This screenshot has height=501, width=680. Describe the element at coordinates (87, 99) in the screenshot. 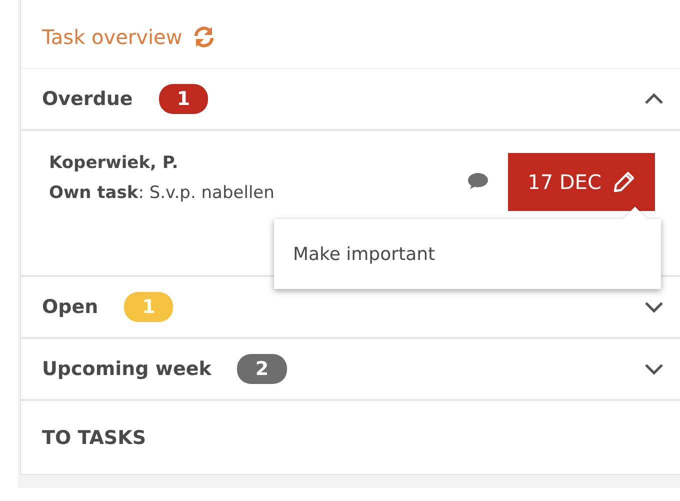

I see `section-title: Overdue` at that location.